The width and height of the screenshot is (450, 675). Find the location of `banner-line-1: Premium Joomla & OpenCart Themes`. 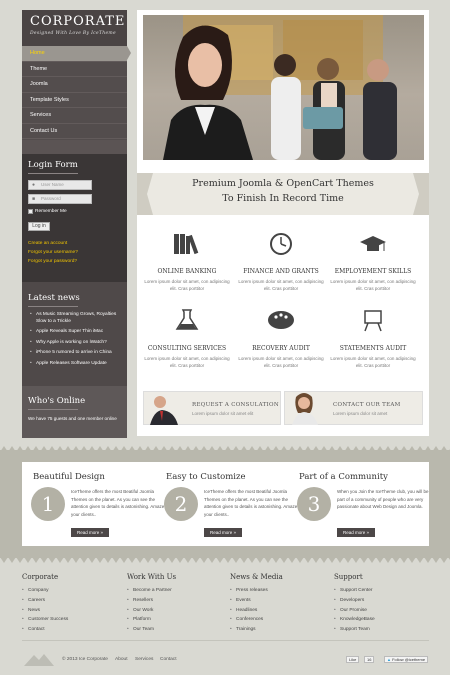

banner-line-1: Premium Joomla & OpenCart Themes is located at coordinates (283, 183).